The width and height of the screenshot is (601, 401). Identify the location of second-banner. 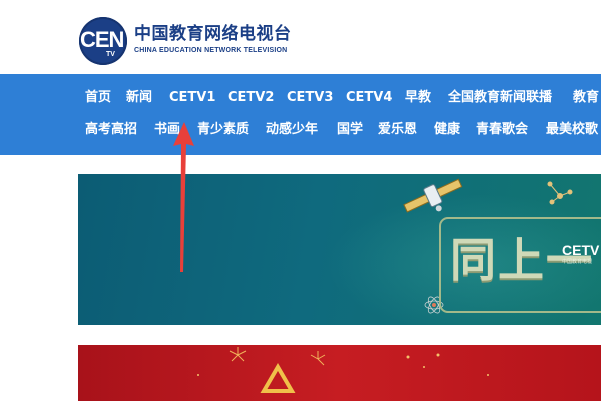
(339, 373).